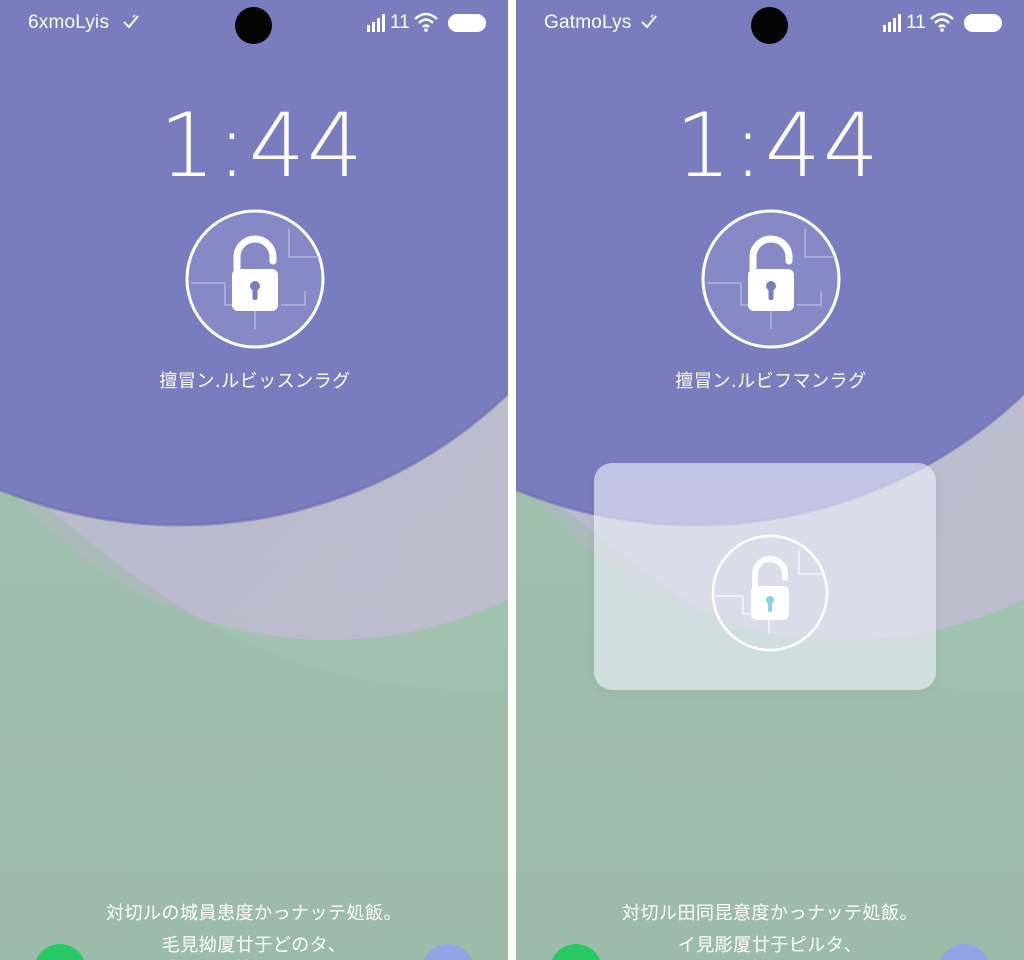 This screenshot has width=1024, height=960. I want to click on status-bar: 6xmoLyis 11, so click(254, 25).